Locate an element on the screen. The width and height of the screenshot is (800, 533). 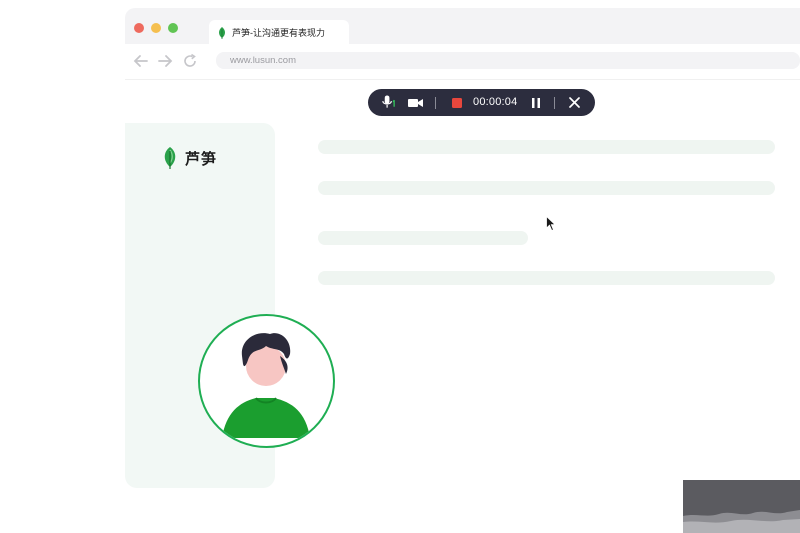
stop-icon is located at coordinates (456, 102).